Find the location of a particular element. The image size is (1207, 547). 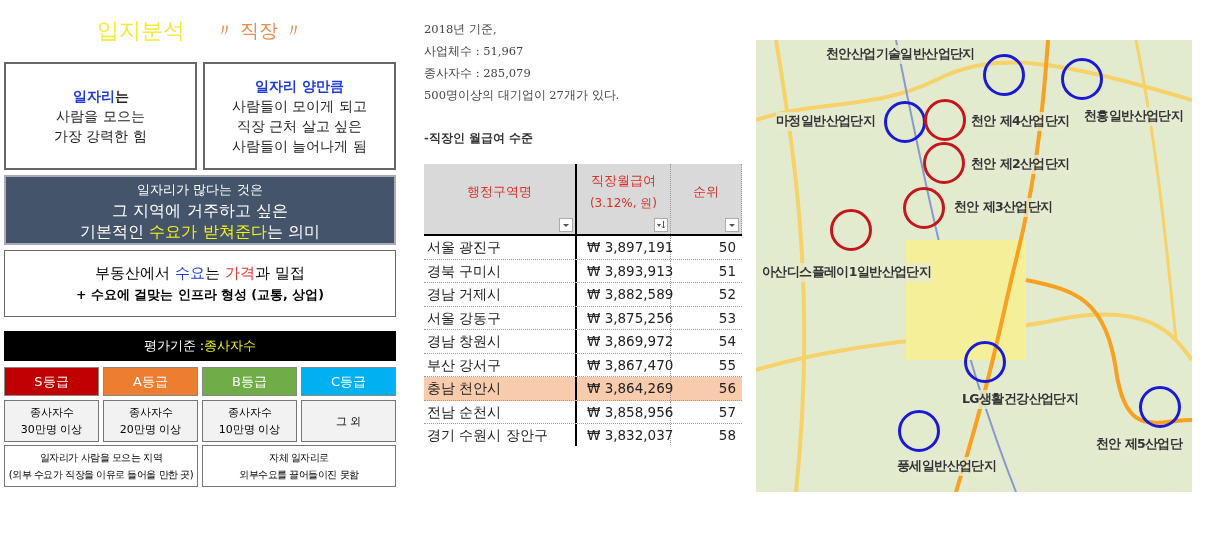

table-cell-text: 57 is located at coordinates (727, 412).